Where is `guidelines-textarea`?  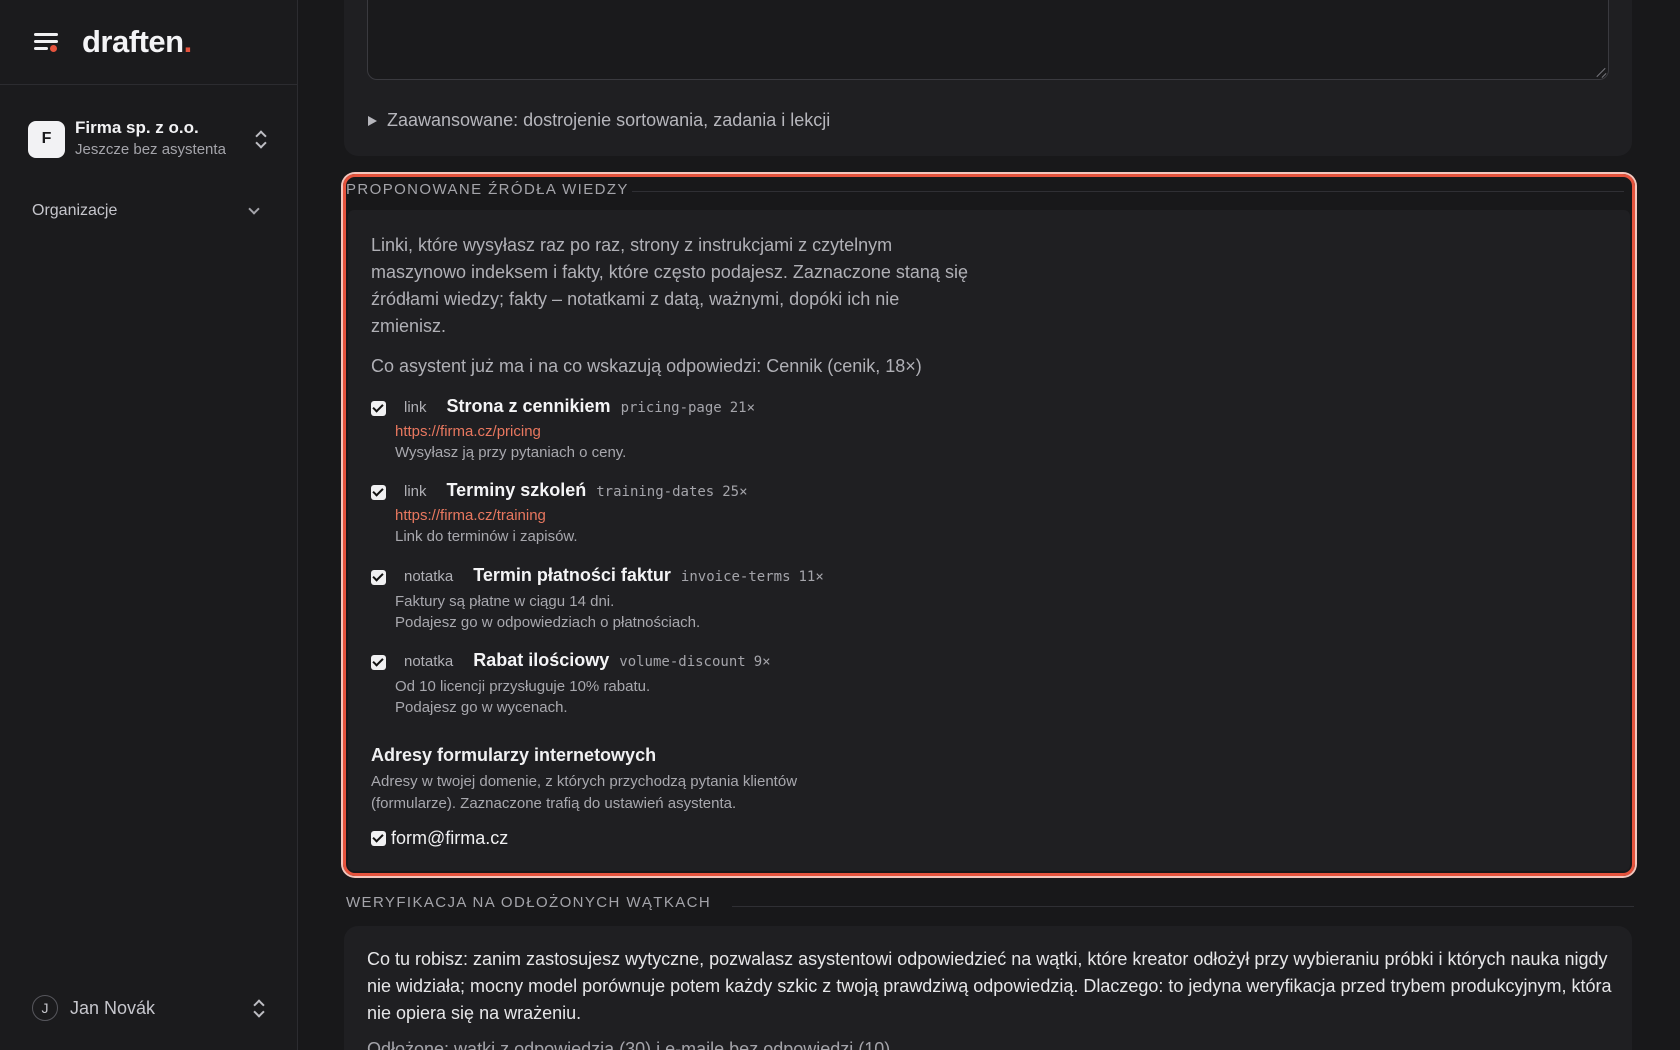
guidelines-textarea is located at coordinates (988, 40).